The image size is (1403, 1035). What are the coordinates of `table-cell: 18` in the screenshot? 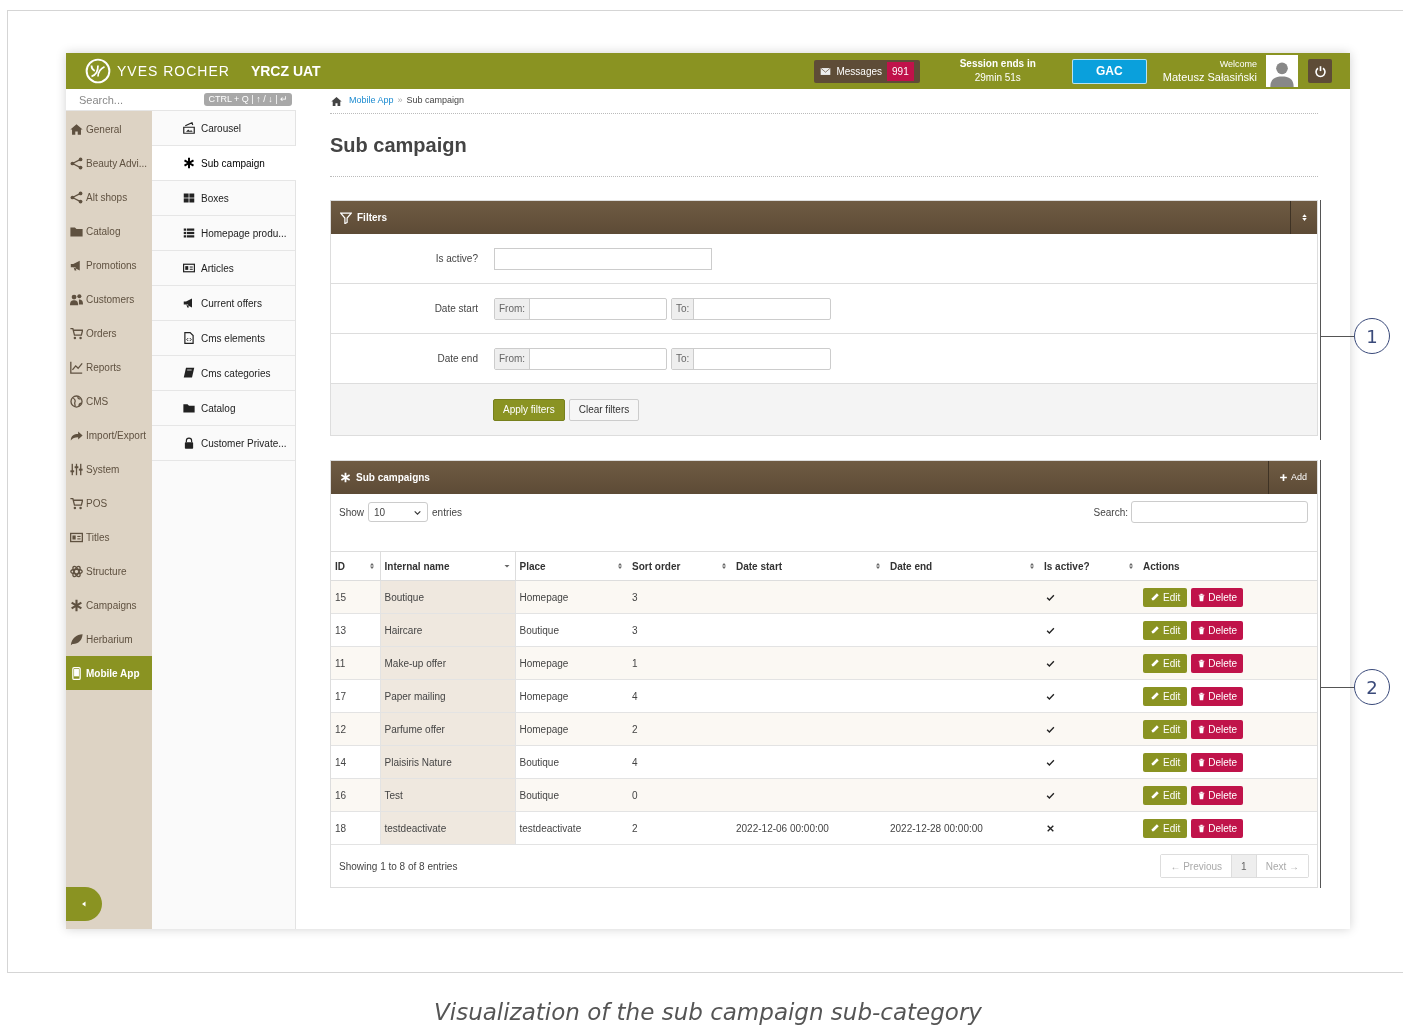 It's located at (355, 828).